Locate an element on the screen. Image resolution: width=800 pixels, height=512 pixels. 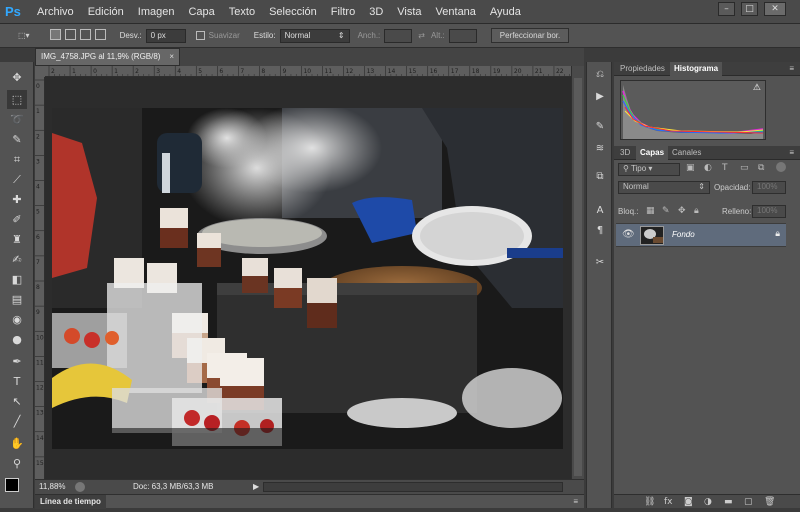
filter-smart-icon: ⧉ is located at coordinates (761, 168).